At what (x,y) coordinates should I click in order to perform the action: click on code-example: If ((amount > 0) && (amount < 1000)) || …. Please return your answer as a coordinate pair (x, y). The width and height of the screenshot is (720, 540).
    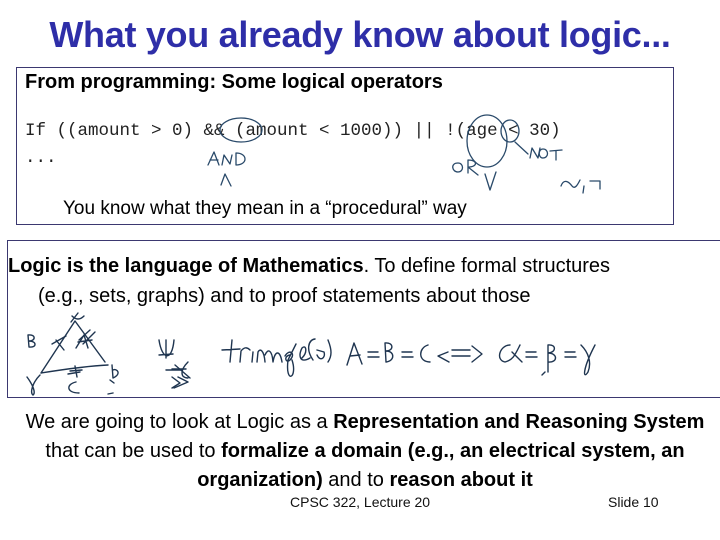
    Looking at the image, I should click on (293, 131).